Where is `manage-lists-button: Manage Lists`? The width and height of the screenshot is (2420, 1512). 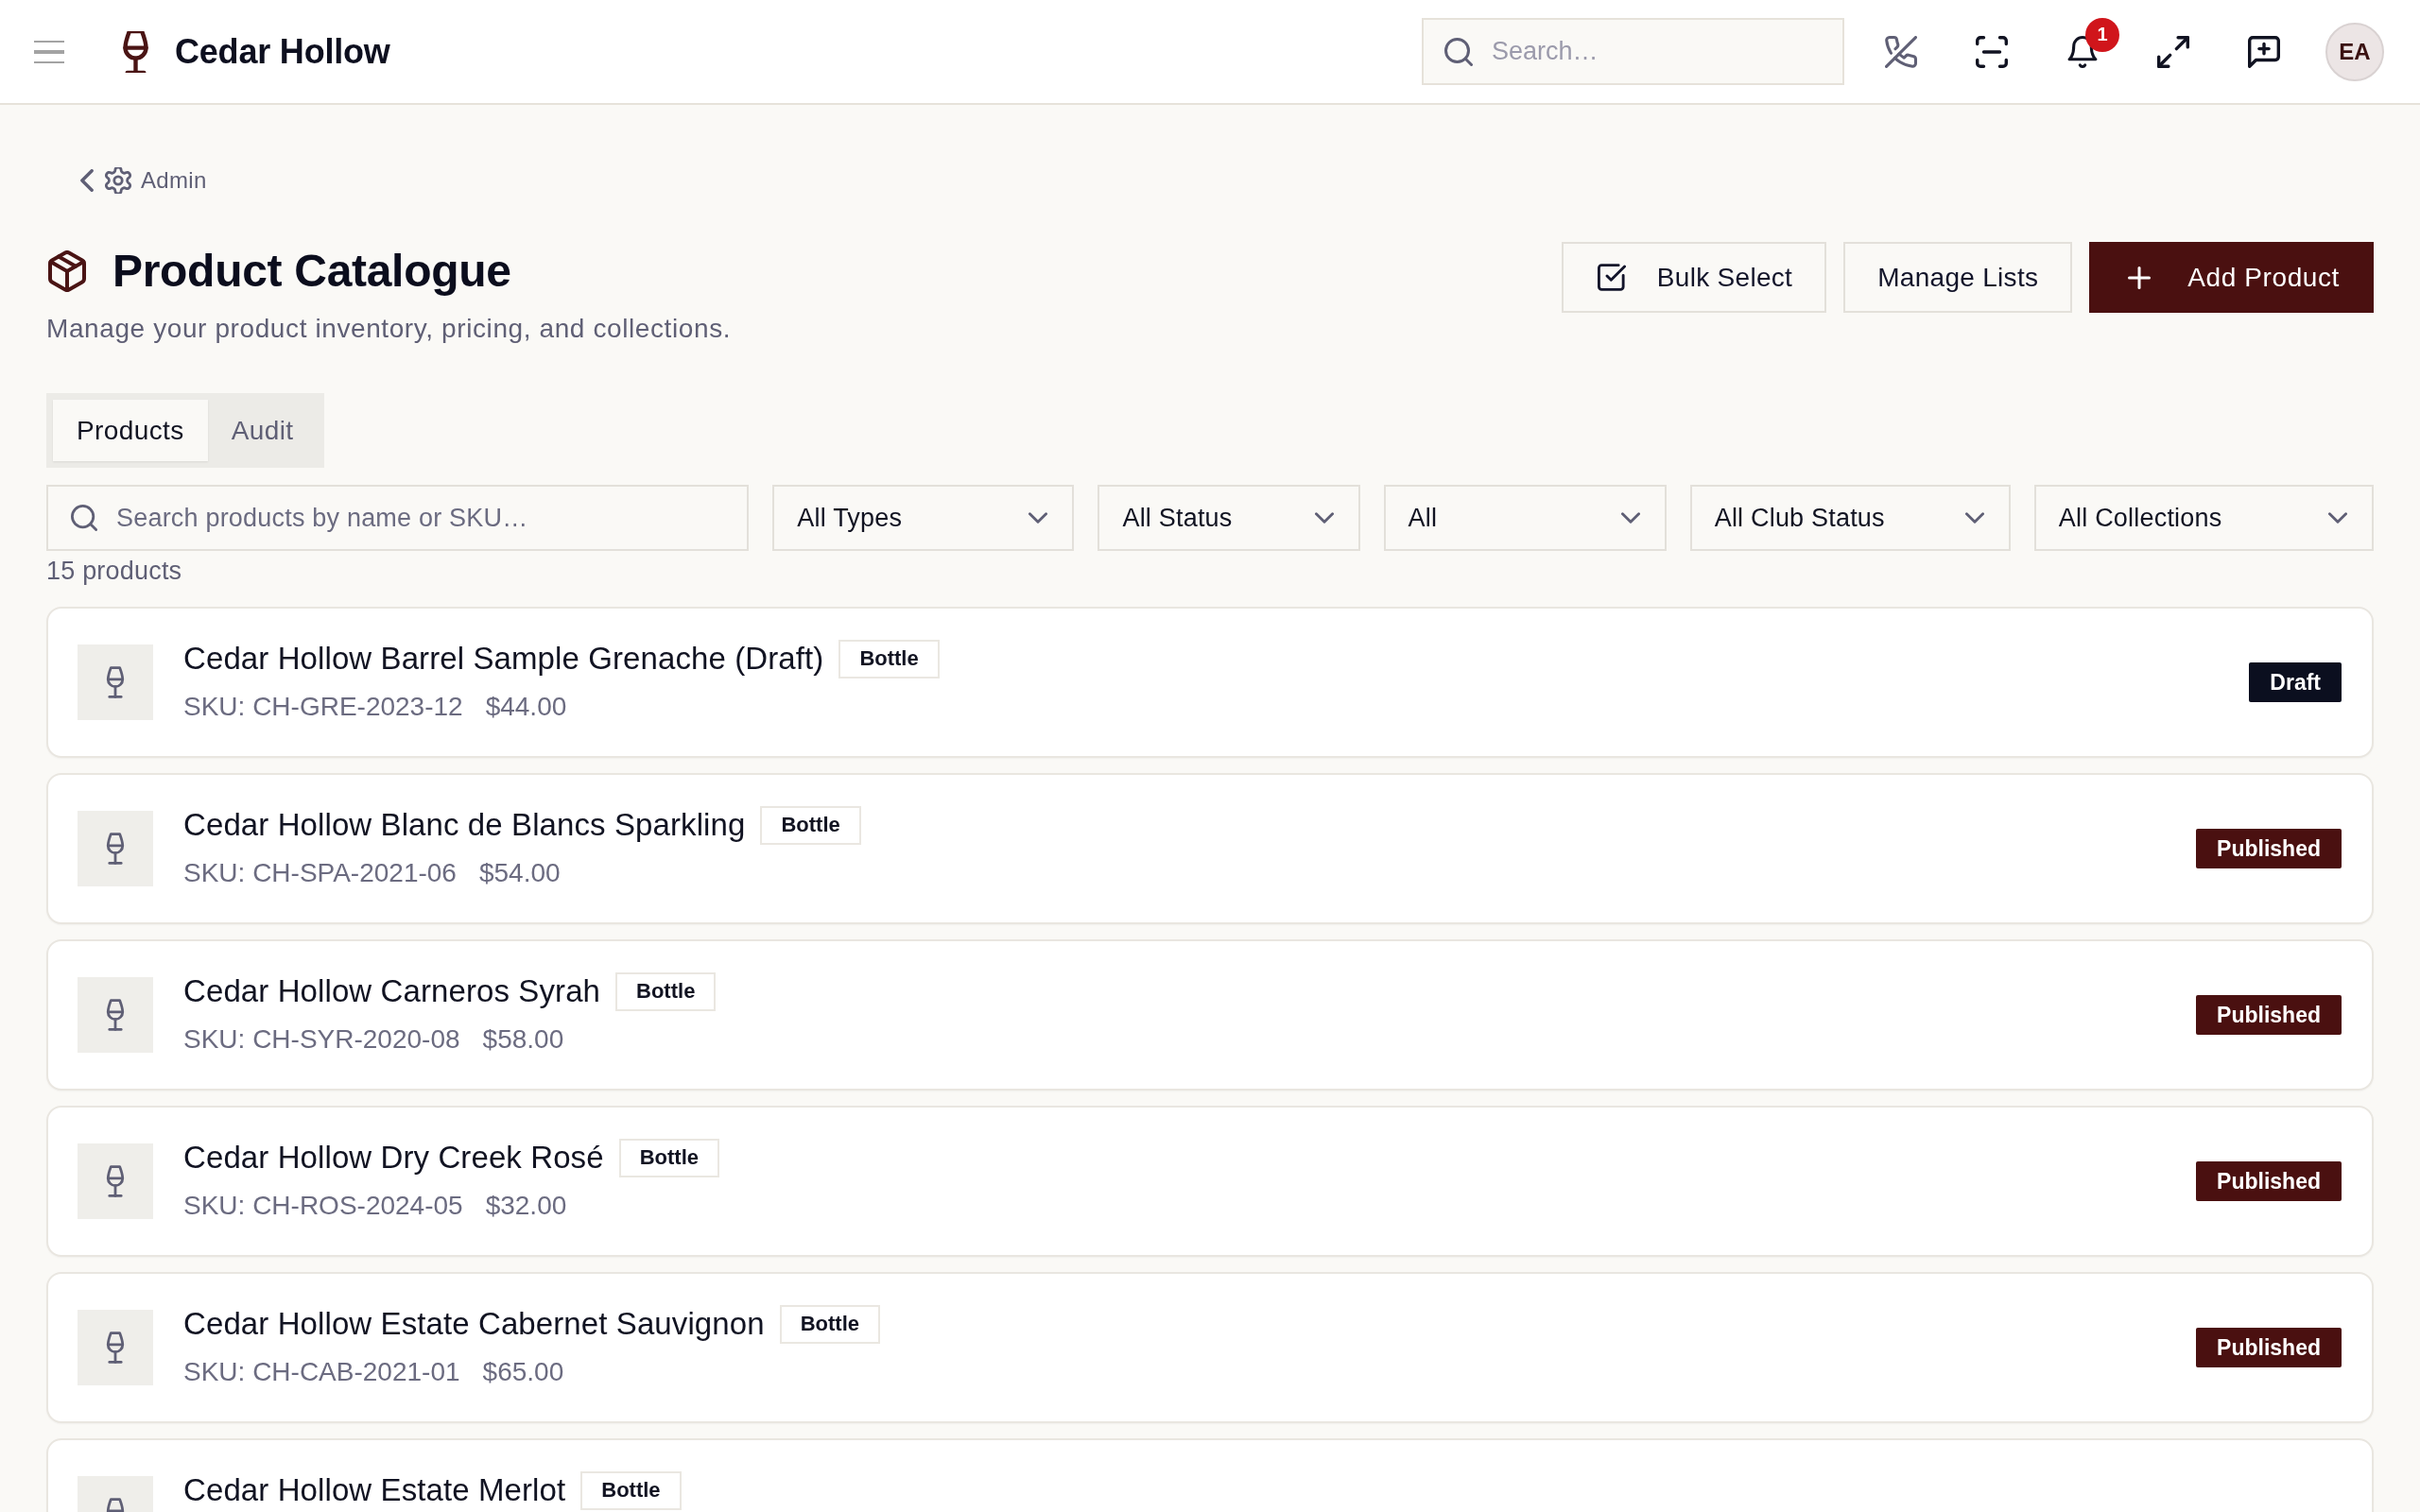 manage-lists-button: Manage Lists is located at coordinates (1958, 277).